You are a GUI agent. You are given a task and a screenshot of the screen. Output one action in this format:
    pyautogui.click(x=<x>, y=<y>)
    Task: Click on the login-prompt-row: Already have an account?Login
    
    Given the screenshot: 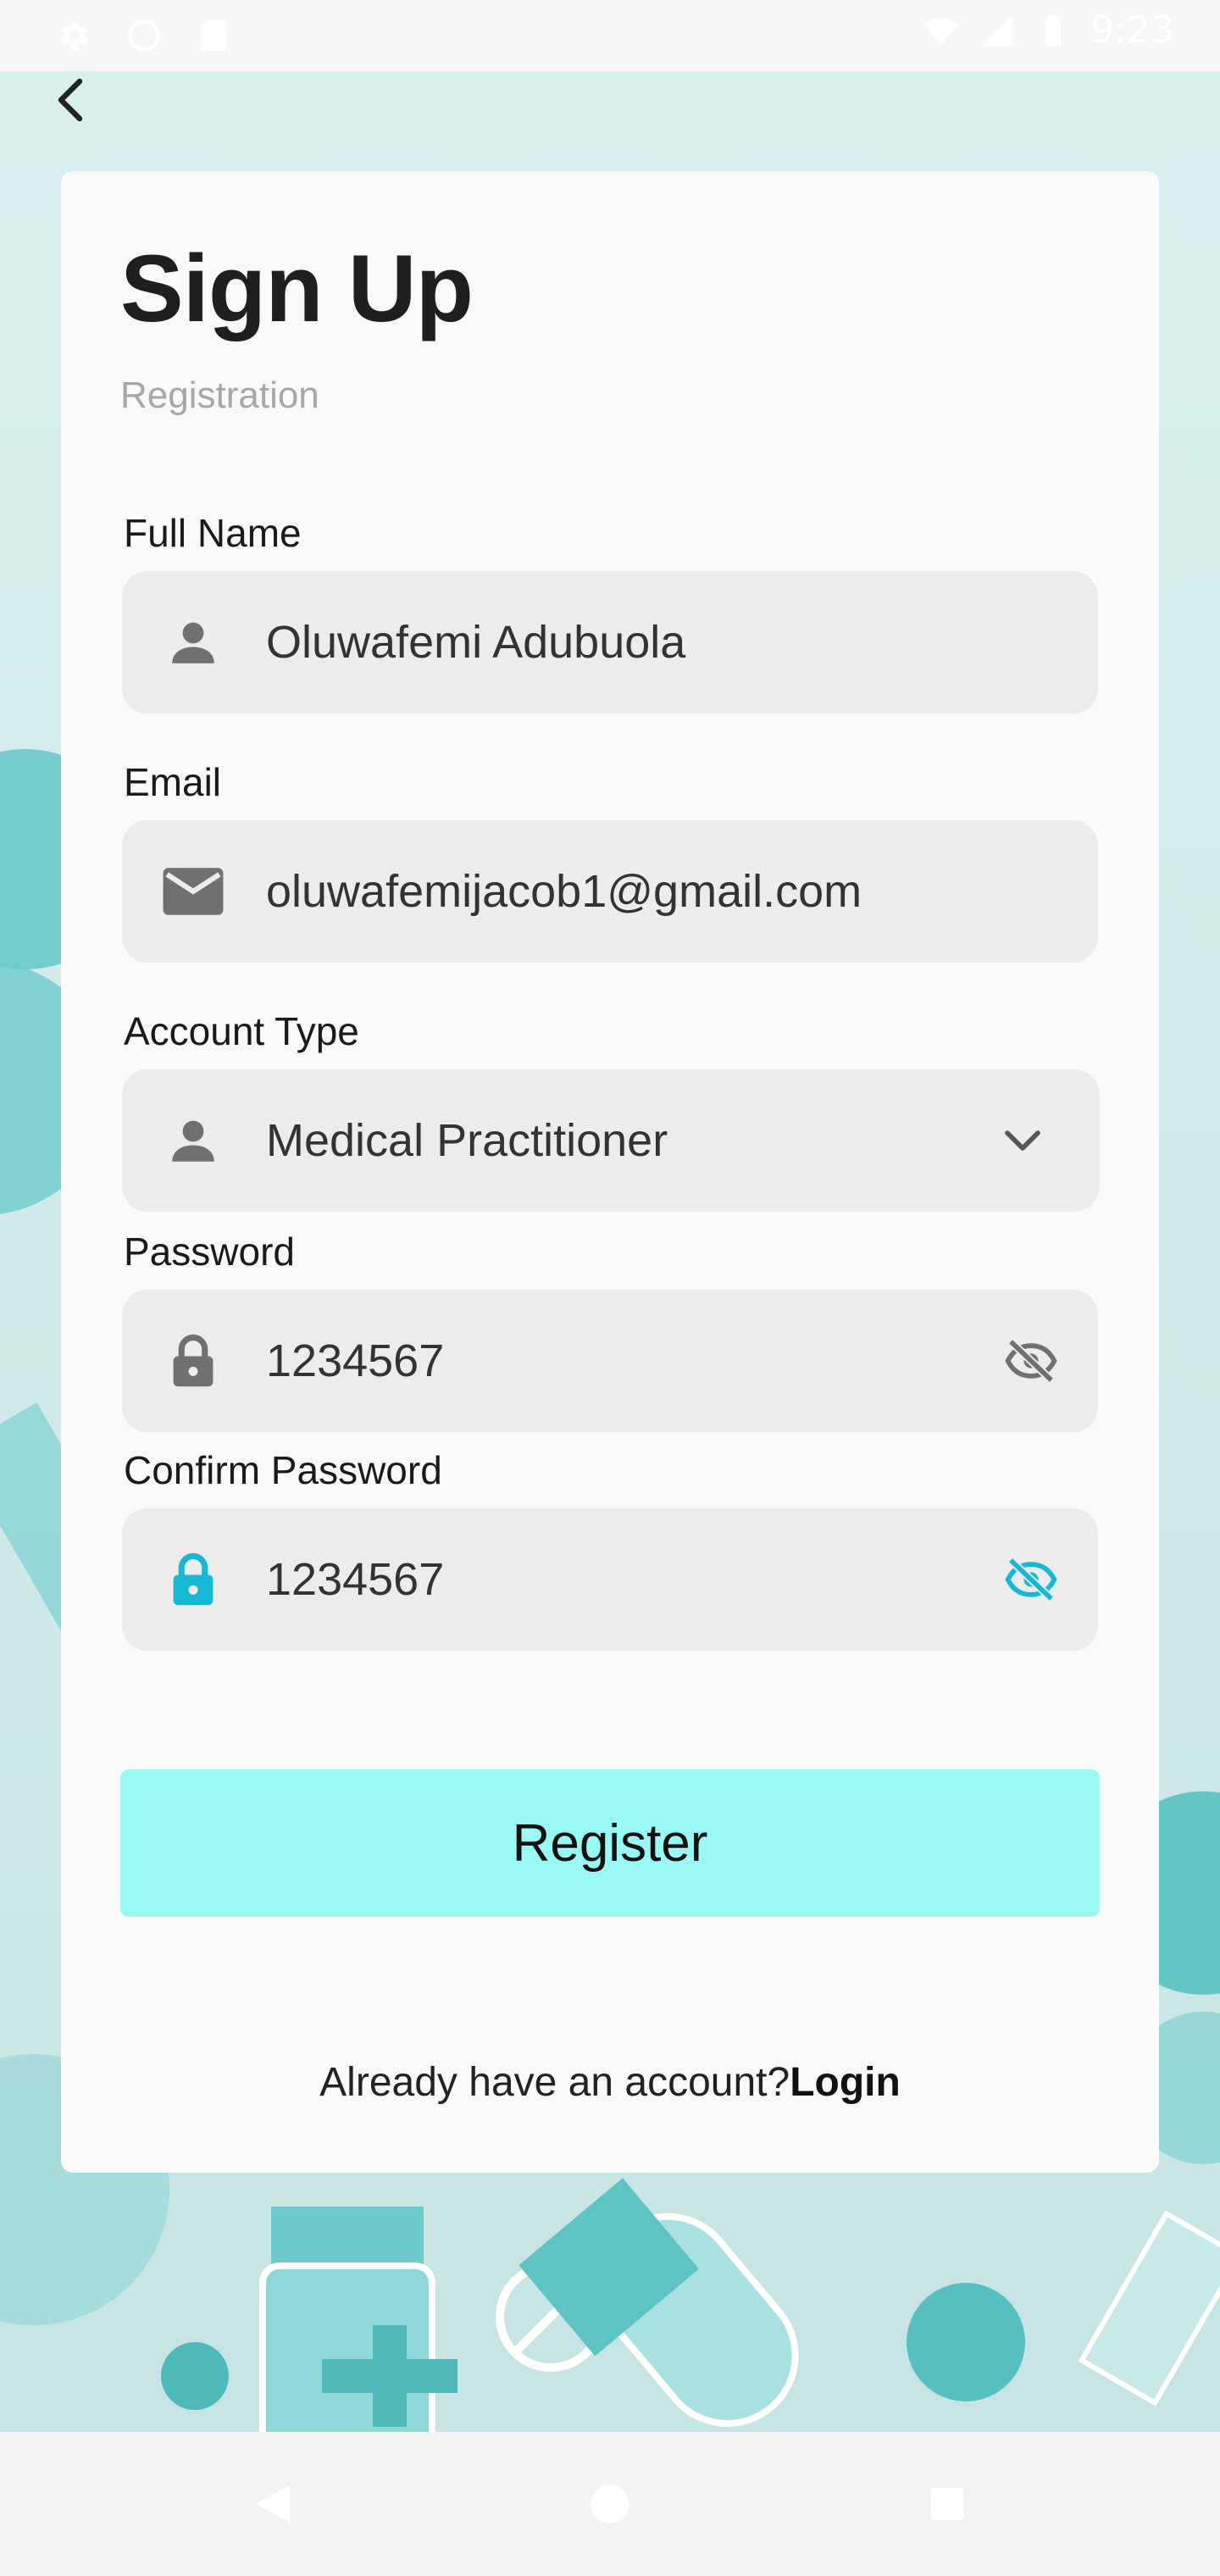 What is the action you would take?
    pyautogui.click(x=610, y=2082)
    